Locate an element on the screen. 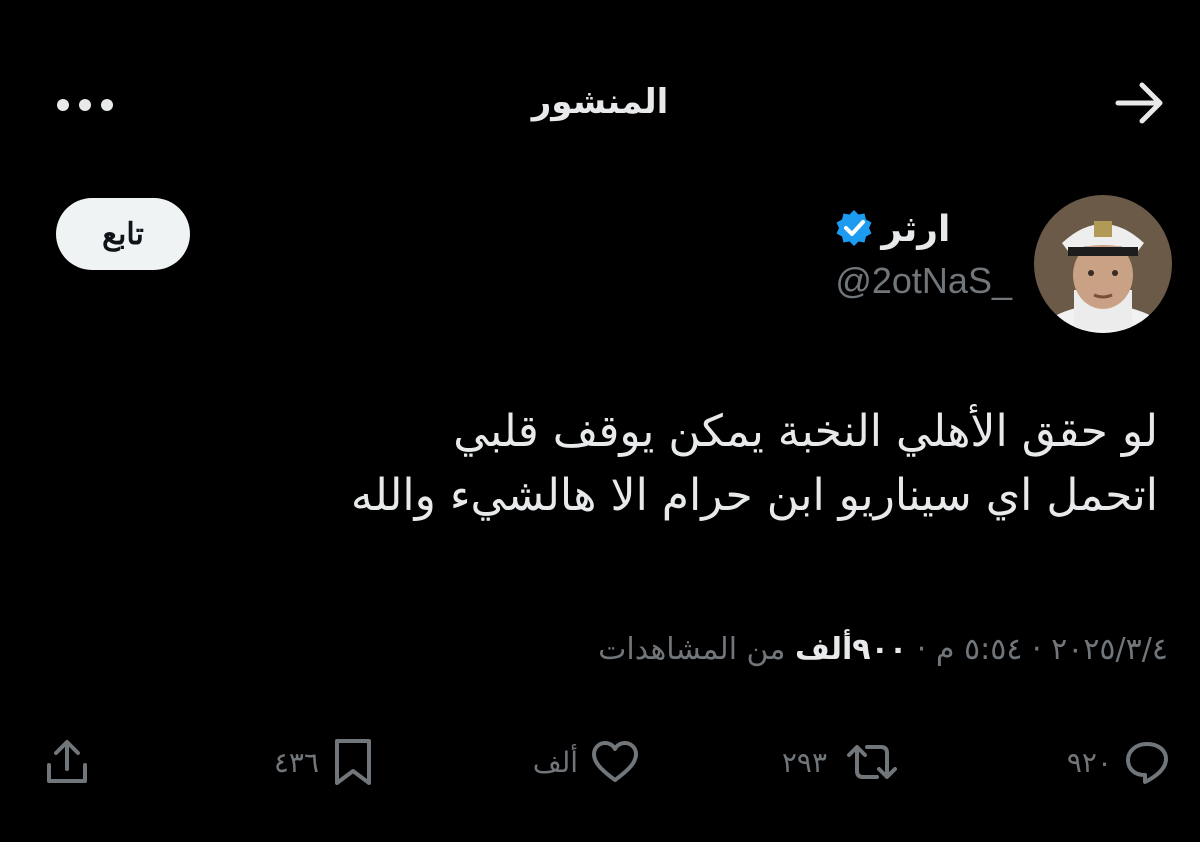 This screenshot has width=1200, height=842. top-bar: المنشور is located at coordinates (600, 105).